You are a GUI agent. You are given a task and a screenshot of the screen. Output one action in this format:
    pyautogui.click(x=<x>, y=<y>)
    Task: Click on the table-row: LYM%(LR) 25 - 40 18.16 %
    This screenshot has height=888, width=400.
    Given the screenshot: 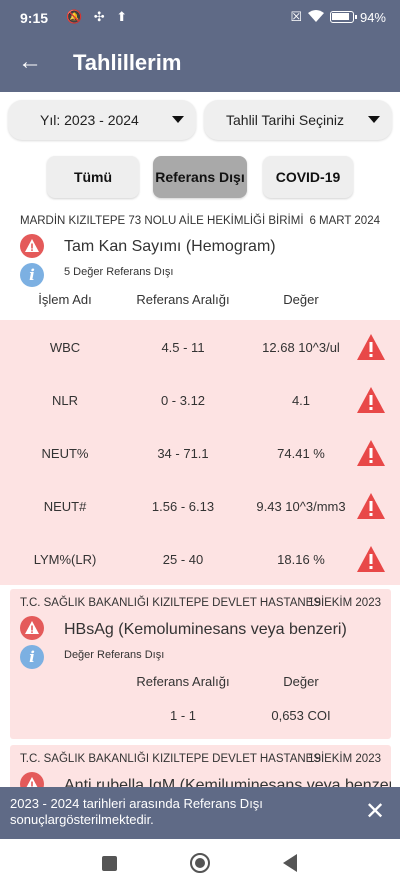 What is the action you would take?
    pyautogui.click(x=200, y=559)
    